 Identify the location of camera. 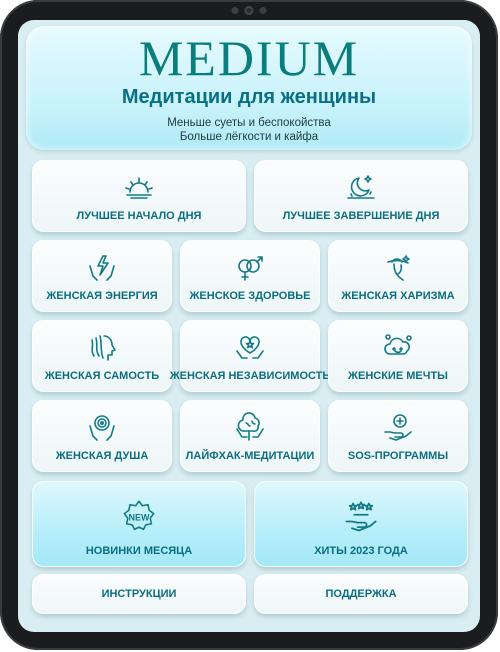
(249, 10).